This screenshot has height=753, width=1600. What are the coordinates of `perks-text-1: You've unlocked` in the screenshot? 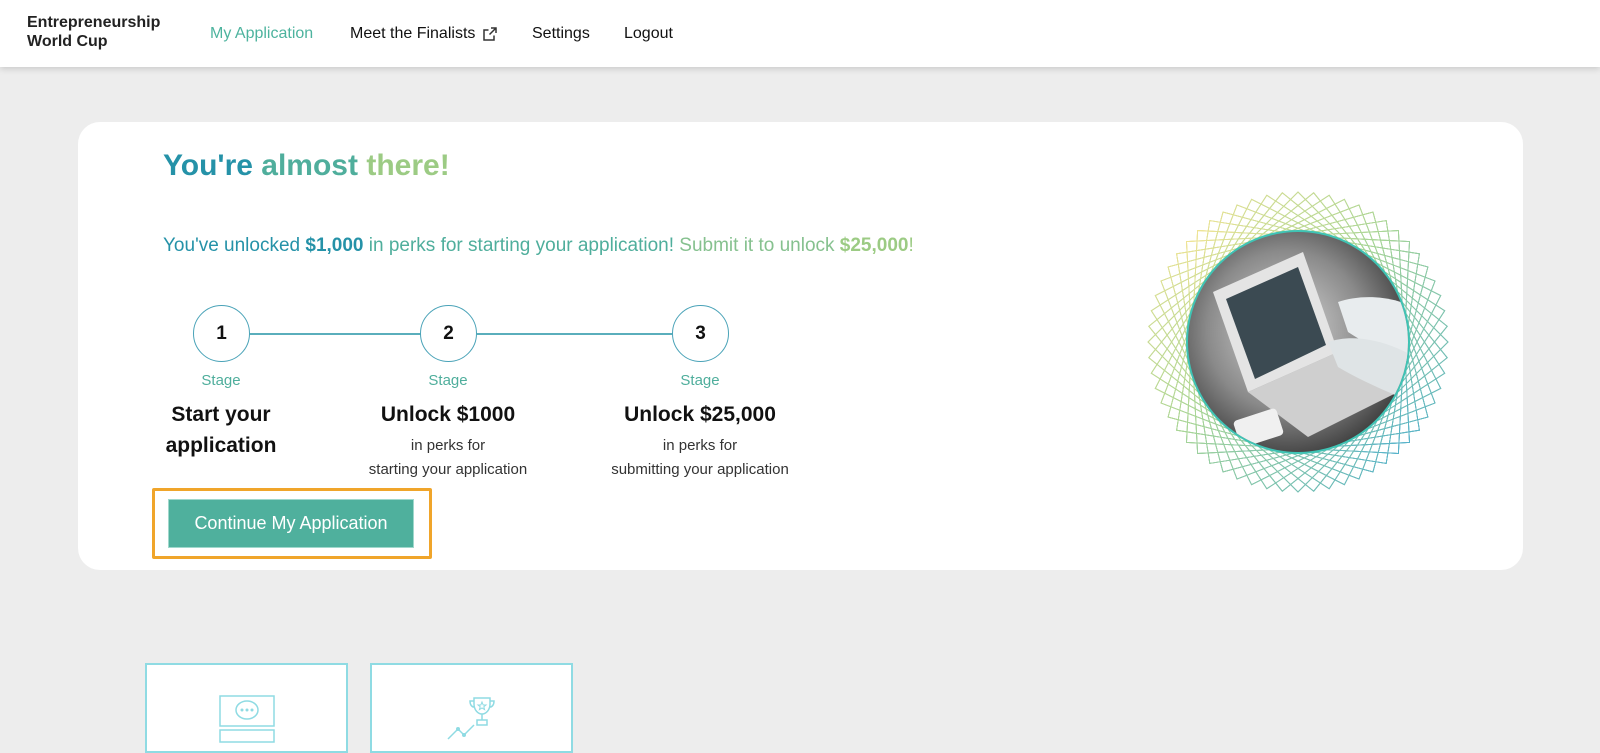 It's located at (234, 245).